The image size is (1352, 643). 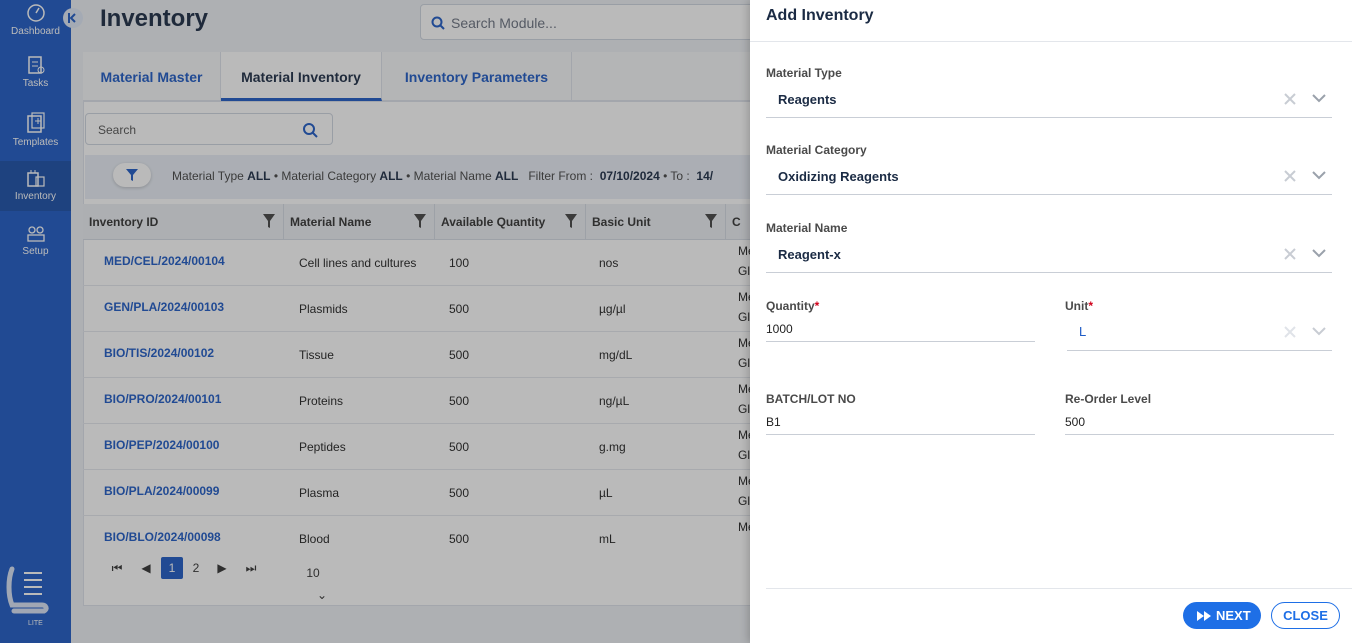 What do you see at coordinates (1305, 615) in the screenshot?
I see `close-button: CLOSE` at bounding box center [1305, 615].